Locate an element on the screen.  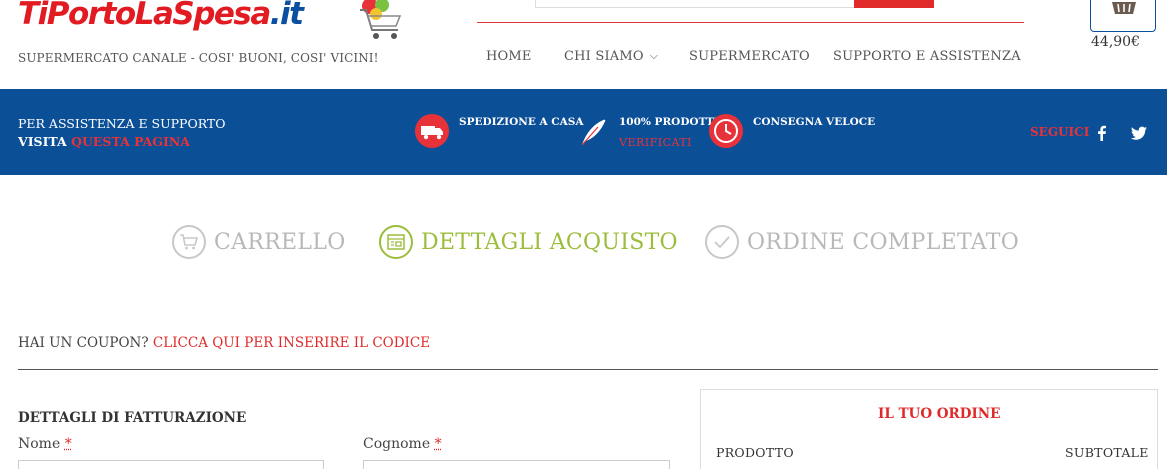
step-ordine-completato: ORDINE COMPLETATO is located at coordinates (862, 242).